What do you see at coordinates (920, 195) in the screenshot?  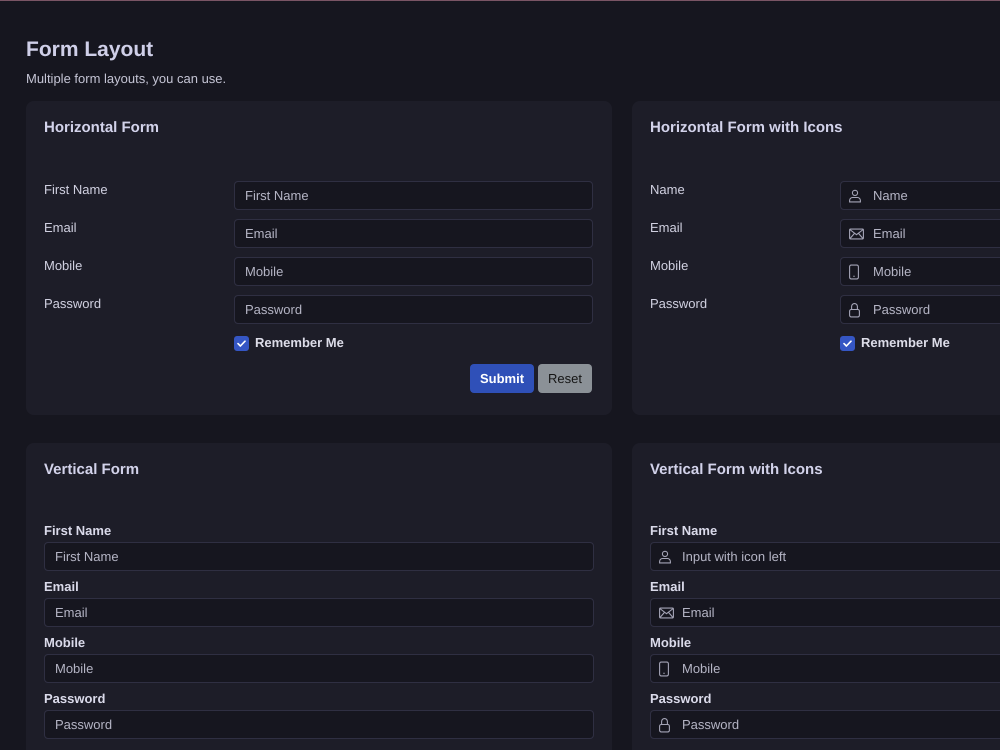 I see `input-field: Name` at bounding box center [920, 195].